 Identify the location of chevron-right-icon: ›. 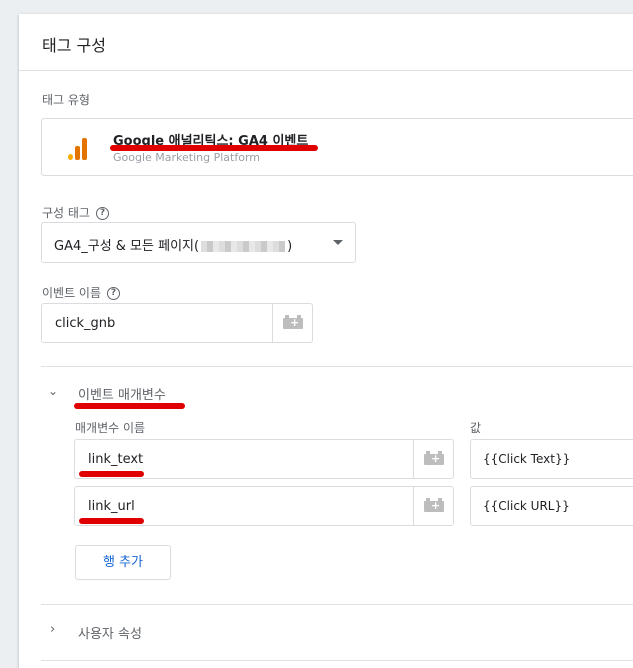
(52, 629).